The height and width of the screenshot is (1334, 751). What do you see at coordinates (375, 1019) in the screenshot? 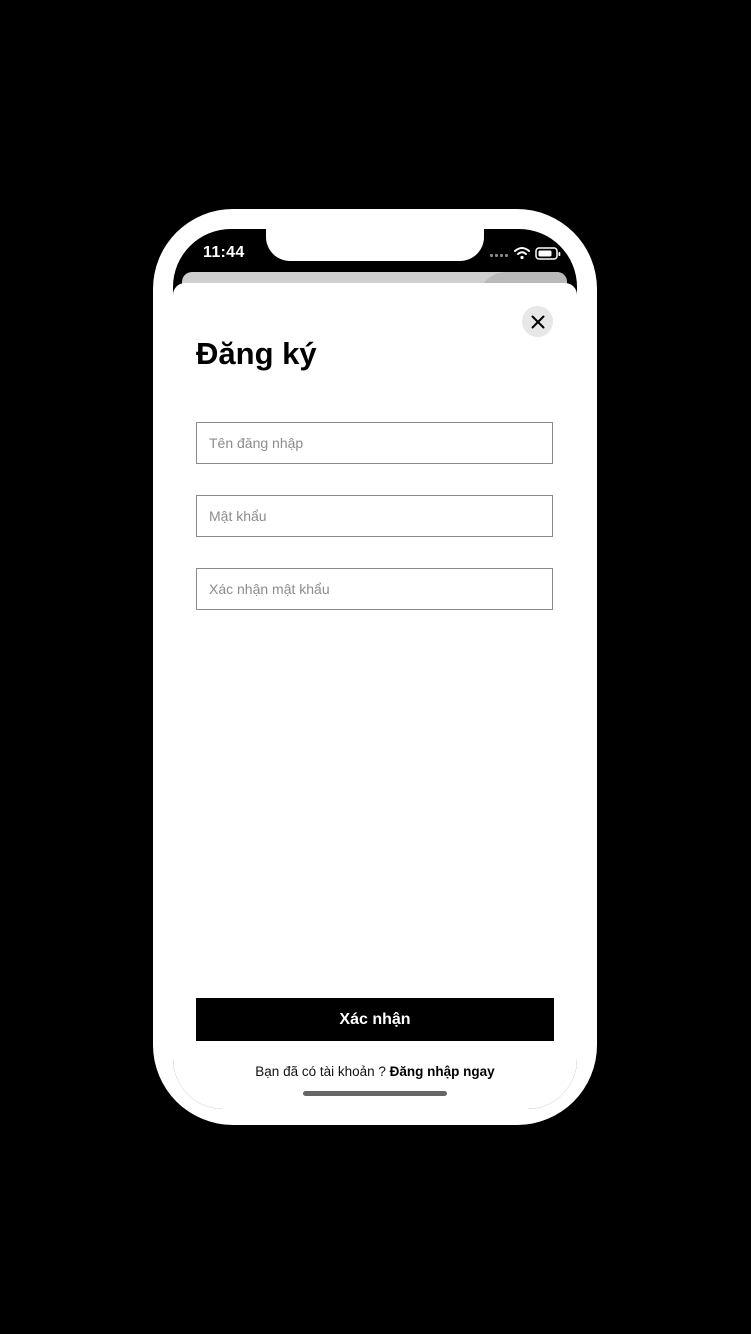
I see `submit-button: Xác nhận` at bounding box center [375, 1019].